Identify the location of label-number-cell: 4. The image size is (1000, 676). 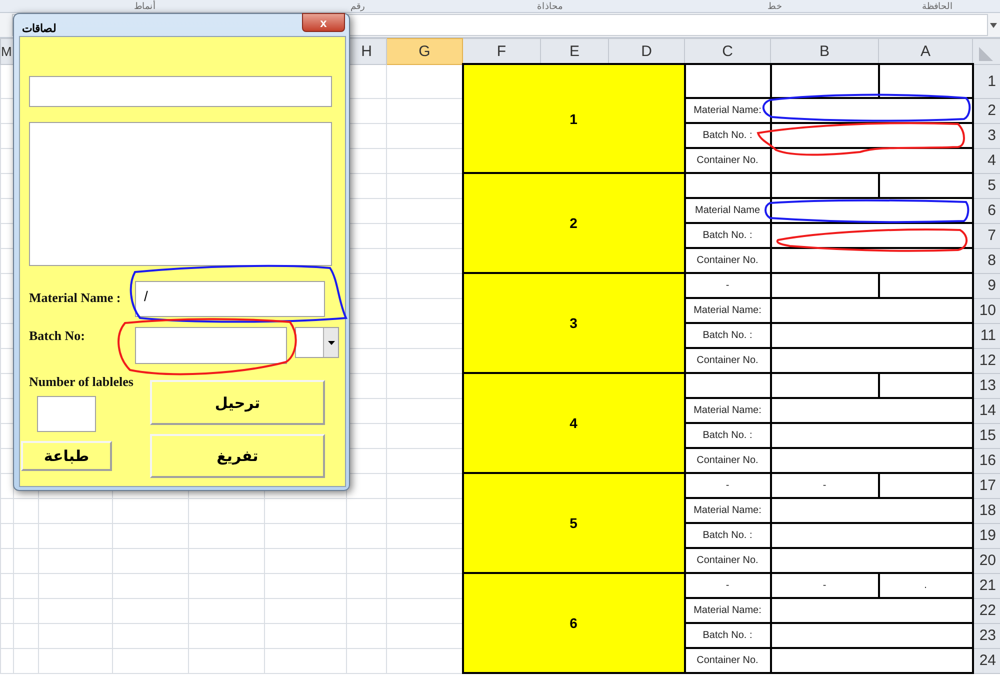
(573, 423).